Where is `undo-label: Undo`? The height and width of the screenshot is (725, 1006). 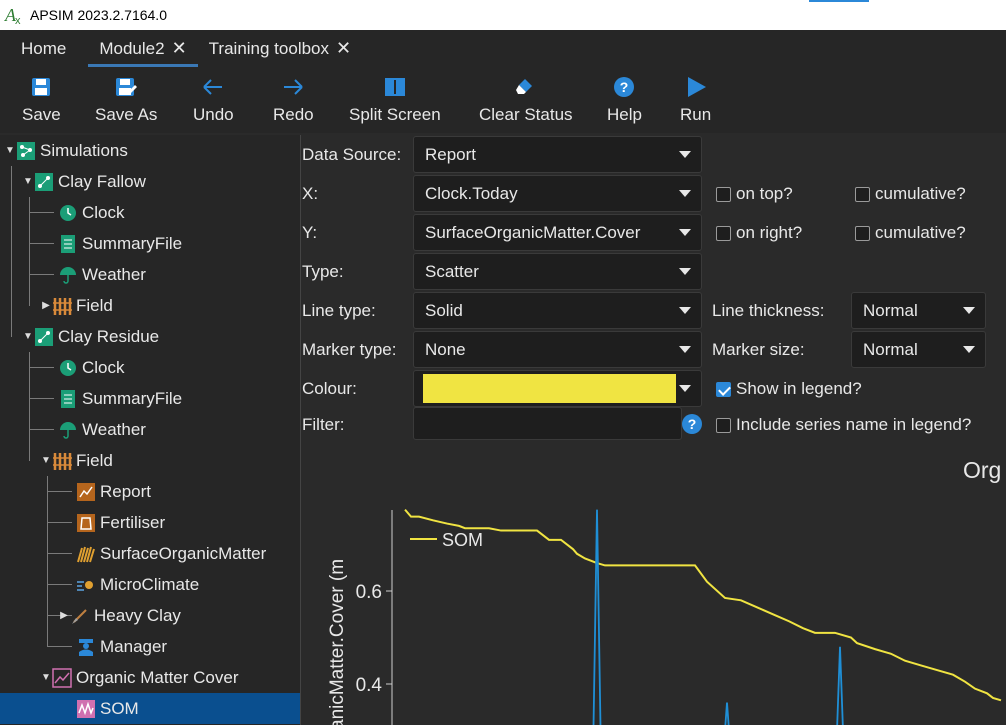 undo-label: Undo is located at coordinates (213, 114).